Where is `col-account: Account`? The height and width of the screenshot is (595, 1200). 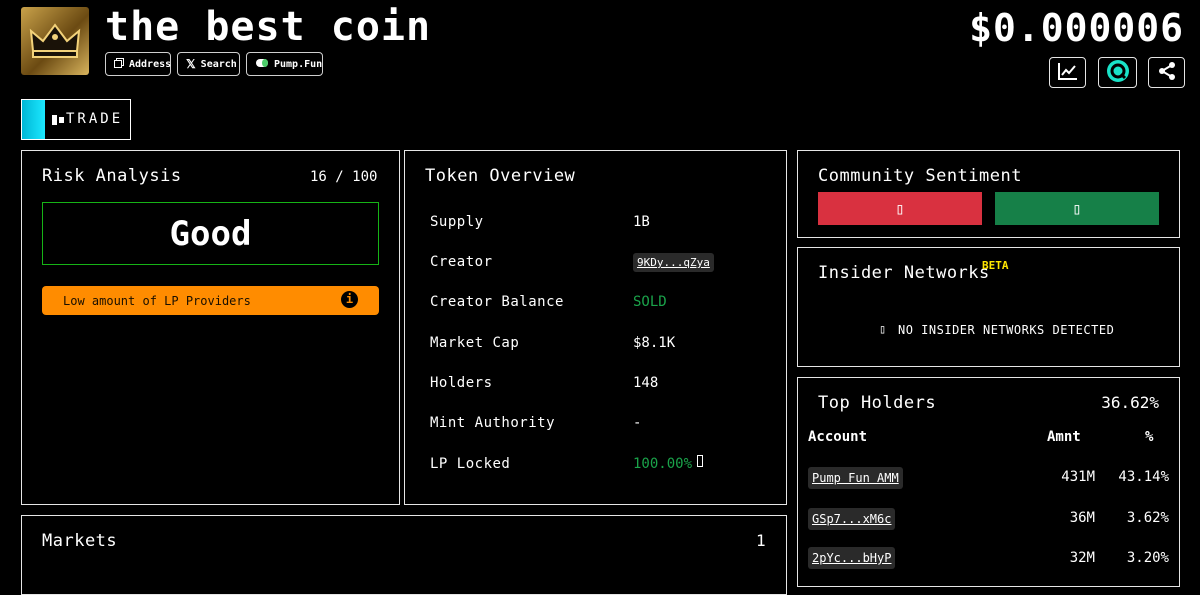 col-account: Account is located at coordinates (838, 437).